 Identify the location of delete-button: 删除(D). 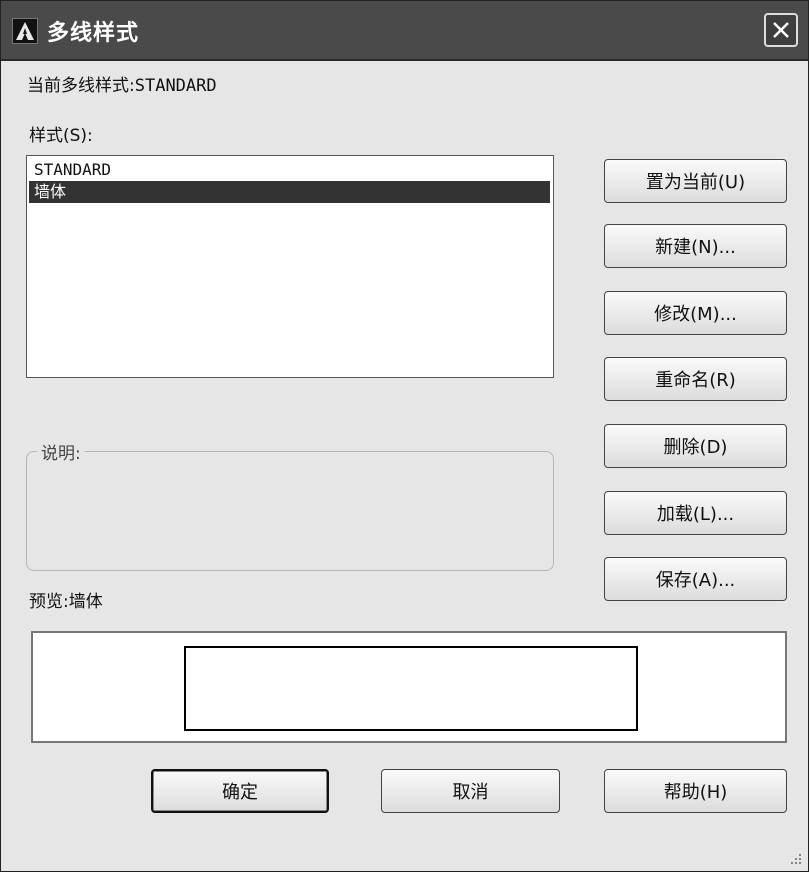
(695, 446).